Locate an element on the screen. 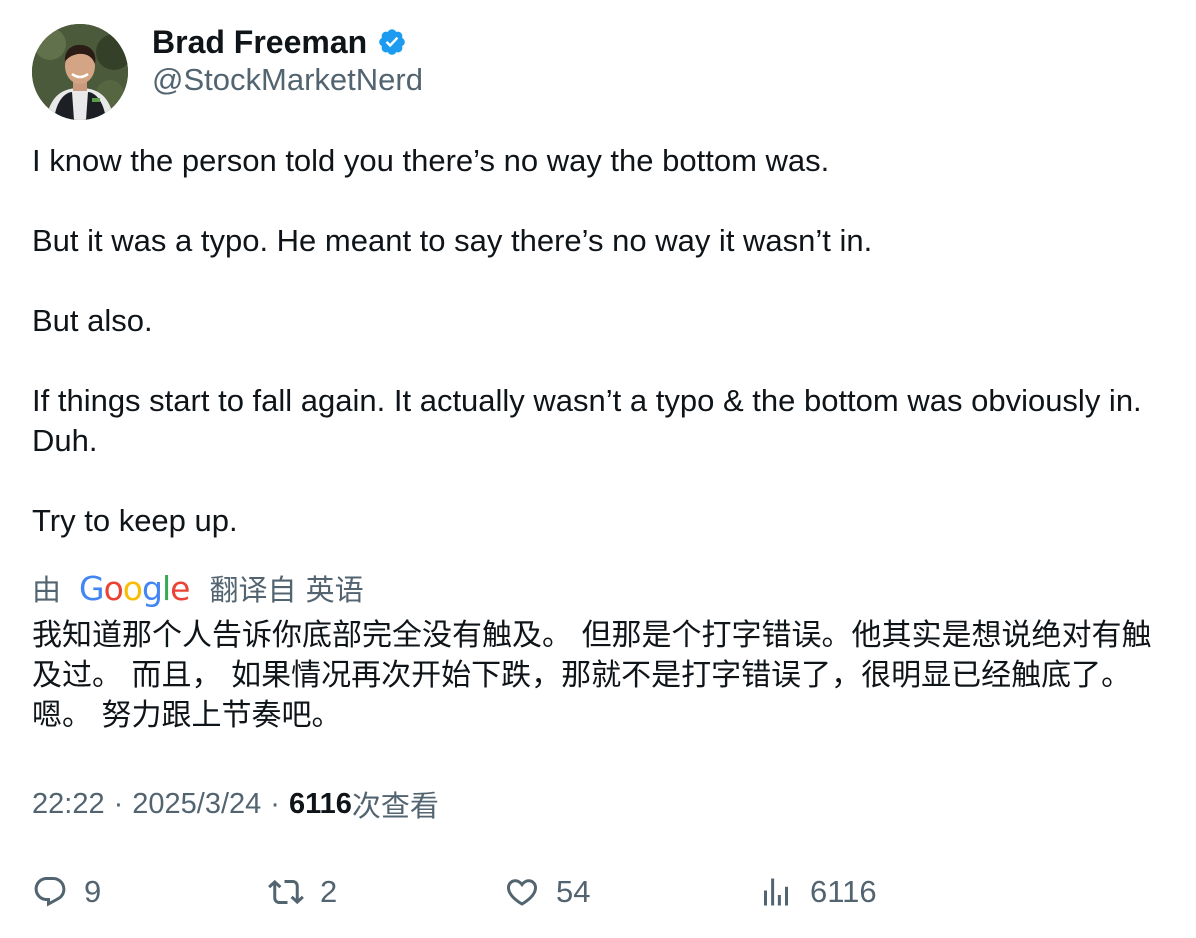  retweet-count: 2 is located at coordinates (329, 891).